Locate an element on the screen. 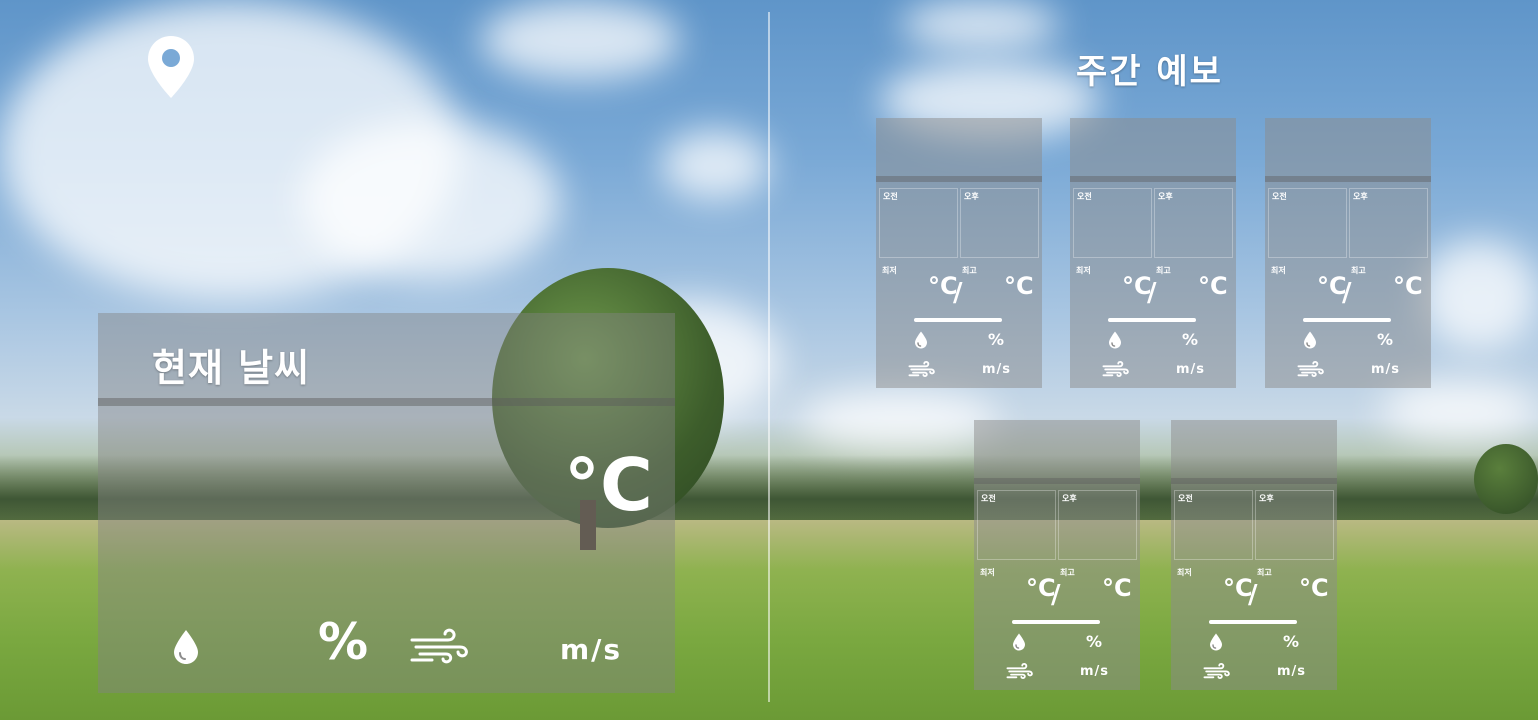 The width and height of the screenshot is (1538, 720). map-pin-icon is located at coordinates (171, 67).